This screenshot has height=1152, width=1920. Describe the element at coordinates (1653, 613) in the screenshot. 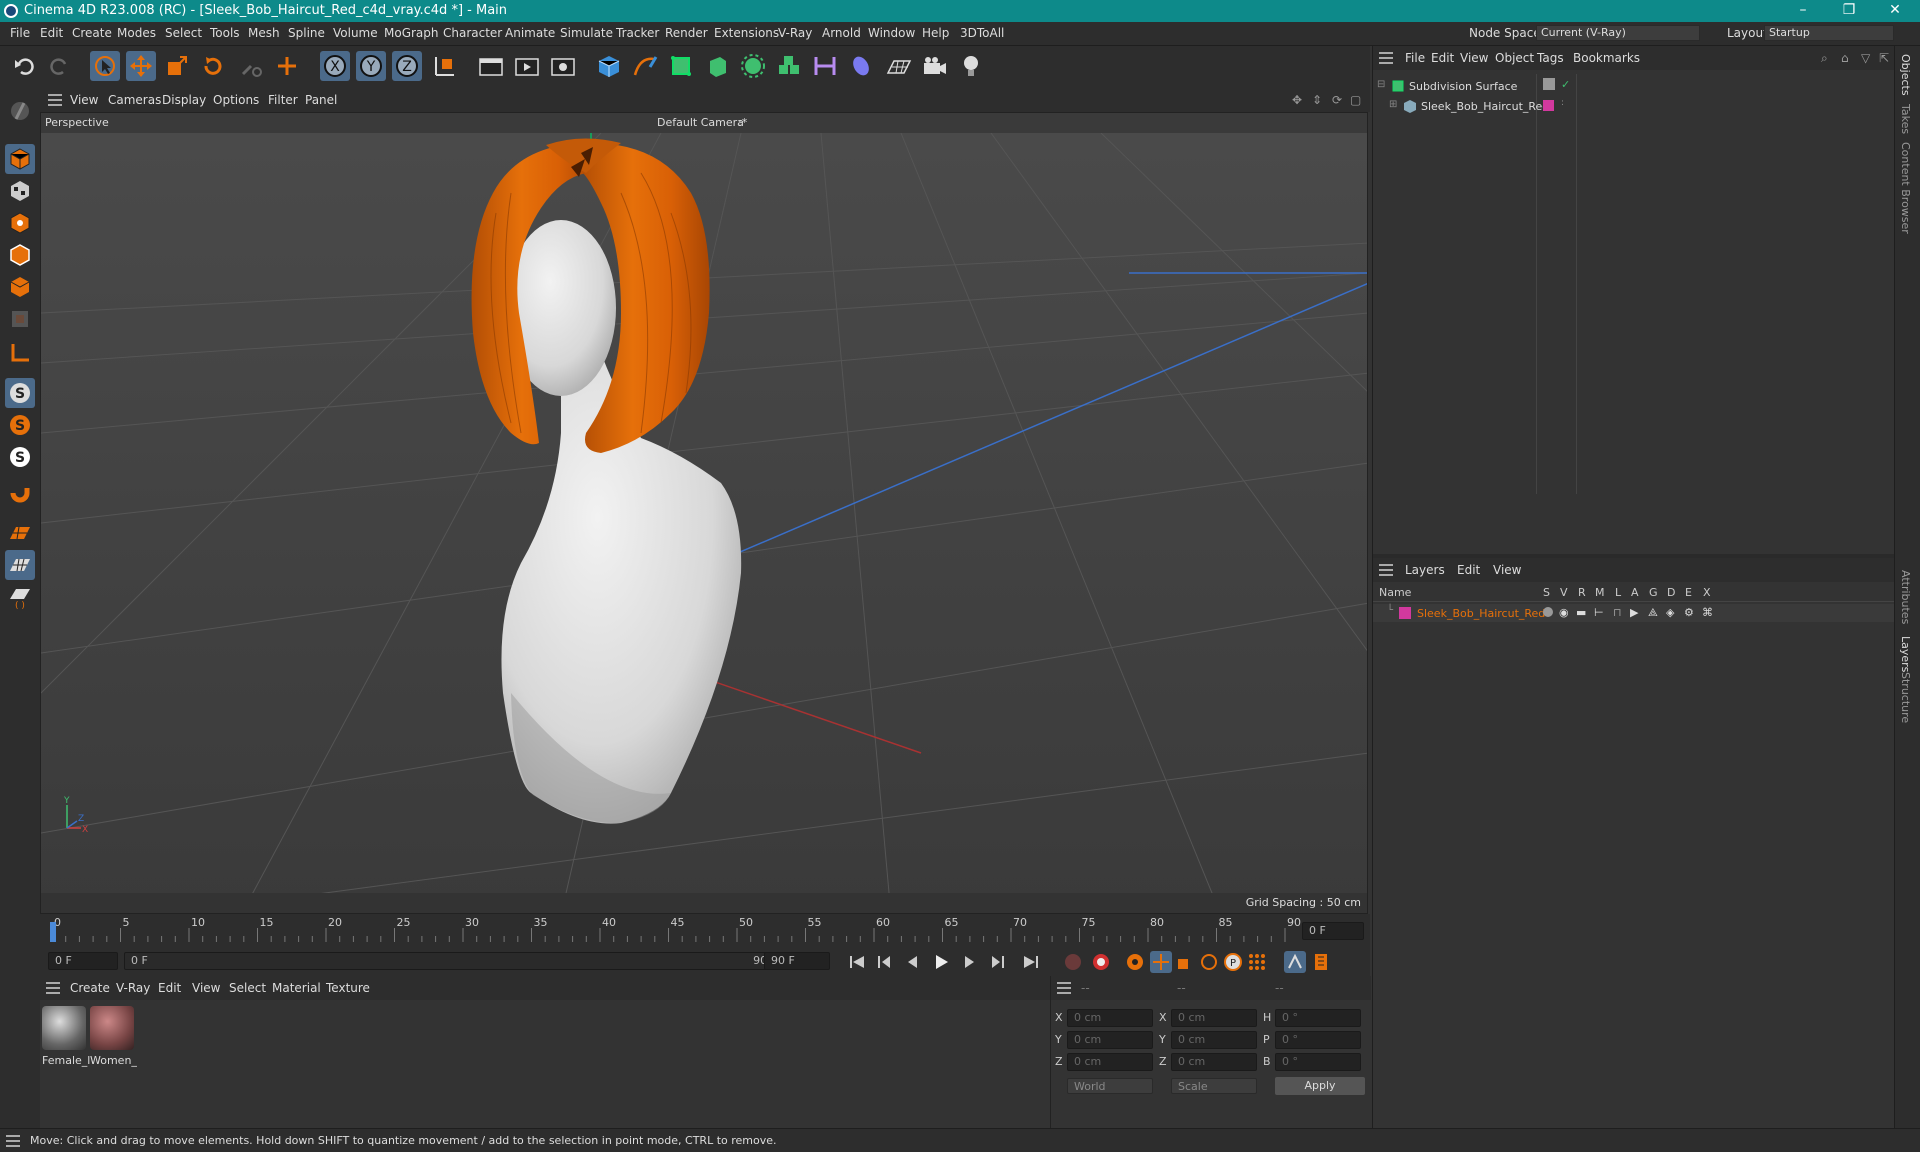

I see `layer-generators-icon: ⟁` at that location.